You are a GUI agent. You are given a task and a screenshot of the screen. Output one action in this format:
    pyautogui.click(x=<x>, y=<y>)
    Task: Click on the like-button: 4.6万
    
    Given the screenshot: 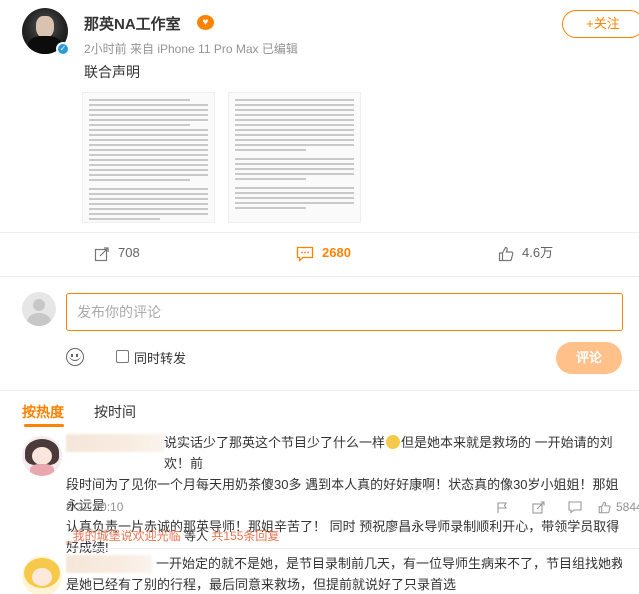 What is the action you would take?
    pyautogui.click(x=525, y=253)
    